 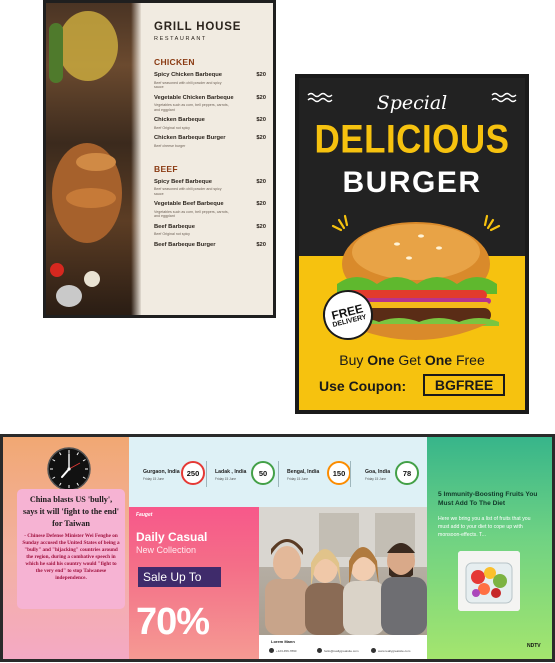 I want to click on poster-headline: DELICIOUS, so click(x=412, y=139).